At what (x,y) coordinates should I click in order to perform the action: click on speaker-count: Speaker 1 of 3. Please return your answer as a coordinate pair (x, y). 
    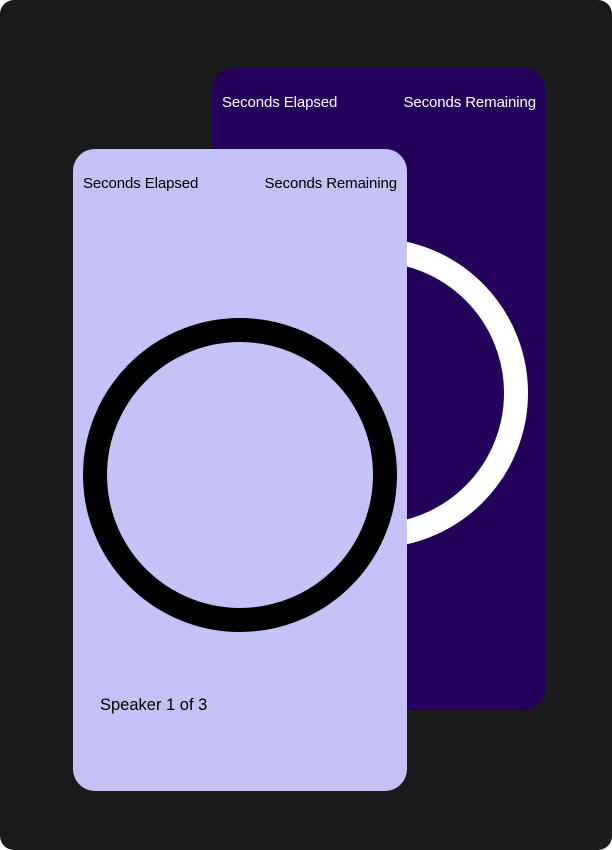
    Looking at the image, I should click on (154, 705).